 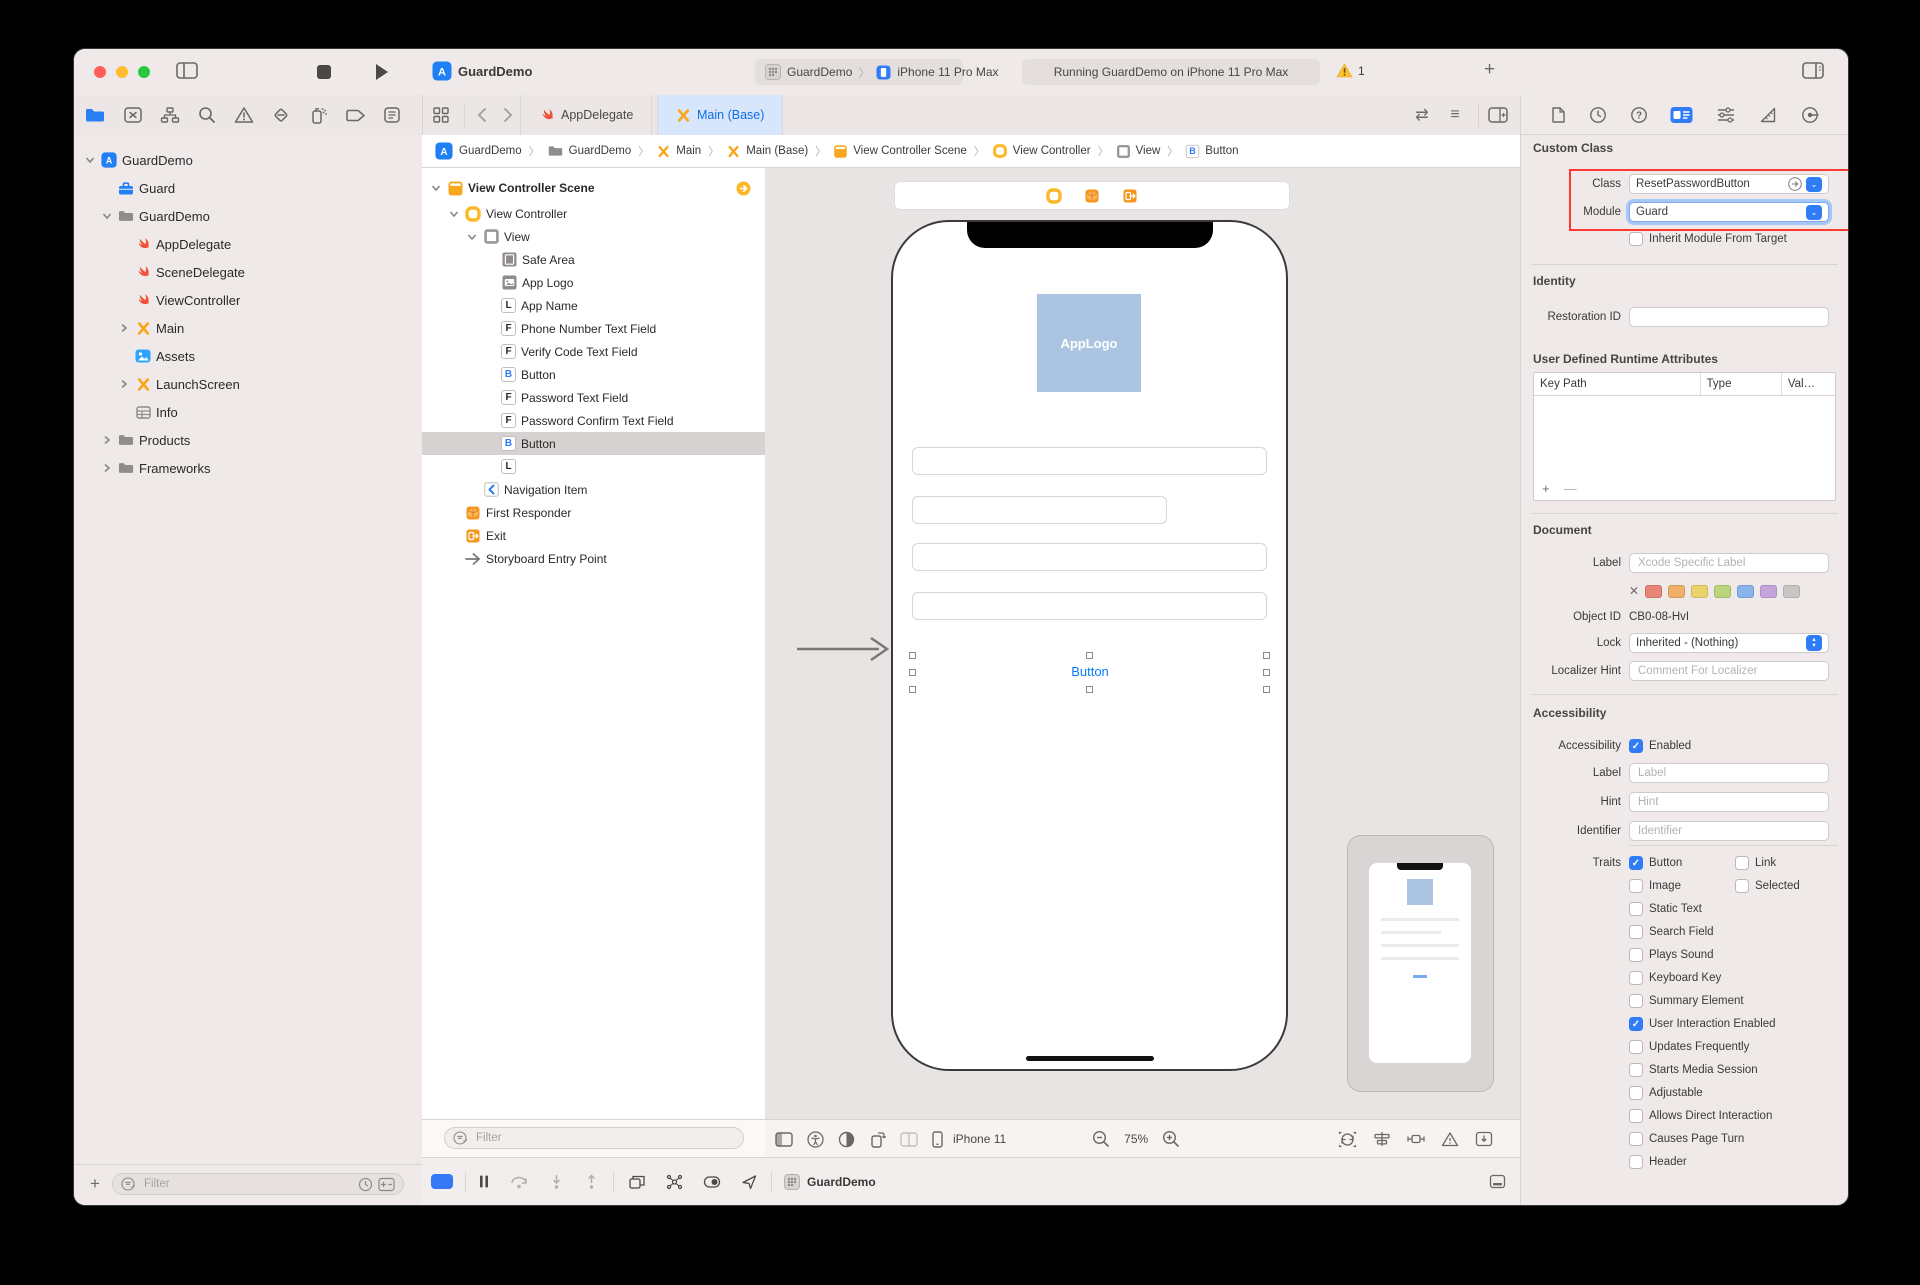 I want to click on running-app-label: GuardDemo, so click(x=841, y=1182).